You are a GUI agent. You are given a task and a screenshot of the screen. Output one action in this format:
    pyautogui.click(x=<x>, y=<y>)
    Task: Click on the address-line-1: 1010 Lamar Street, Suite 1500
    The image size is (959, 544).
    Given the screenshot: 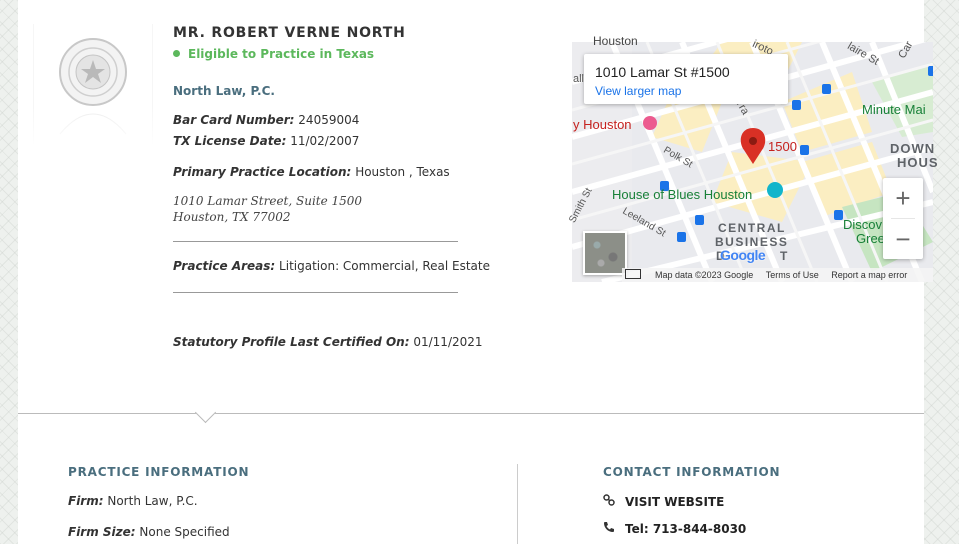 What is the action you would take?
    pyautogui.click(x=268, y=201)
    